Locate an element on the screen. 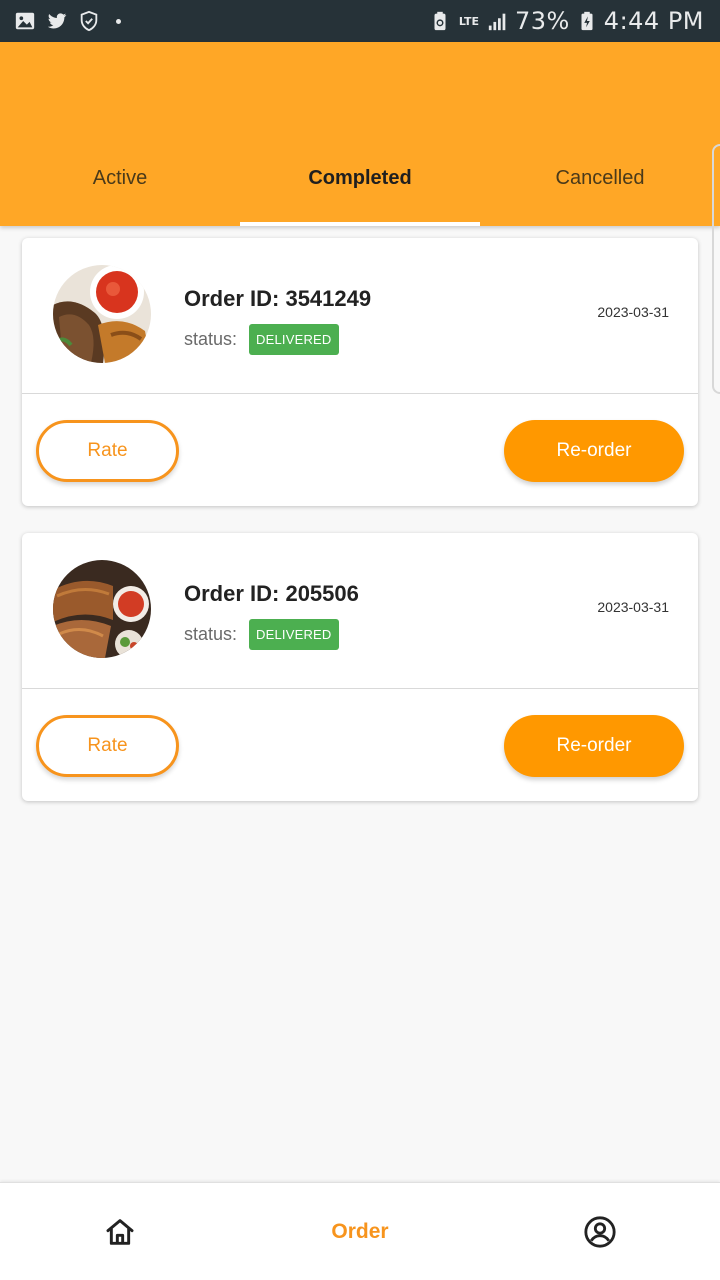 Image resolution: width=720 pixels, height=1280 pixels. tab-label: Cancelled is located at coordinates (600, 178).